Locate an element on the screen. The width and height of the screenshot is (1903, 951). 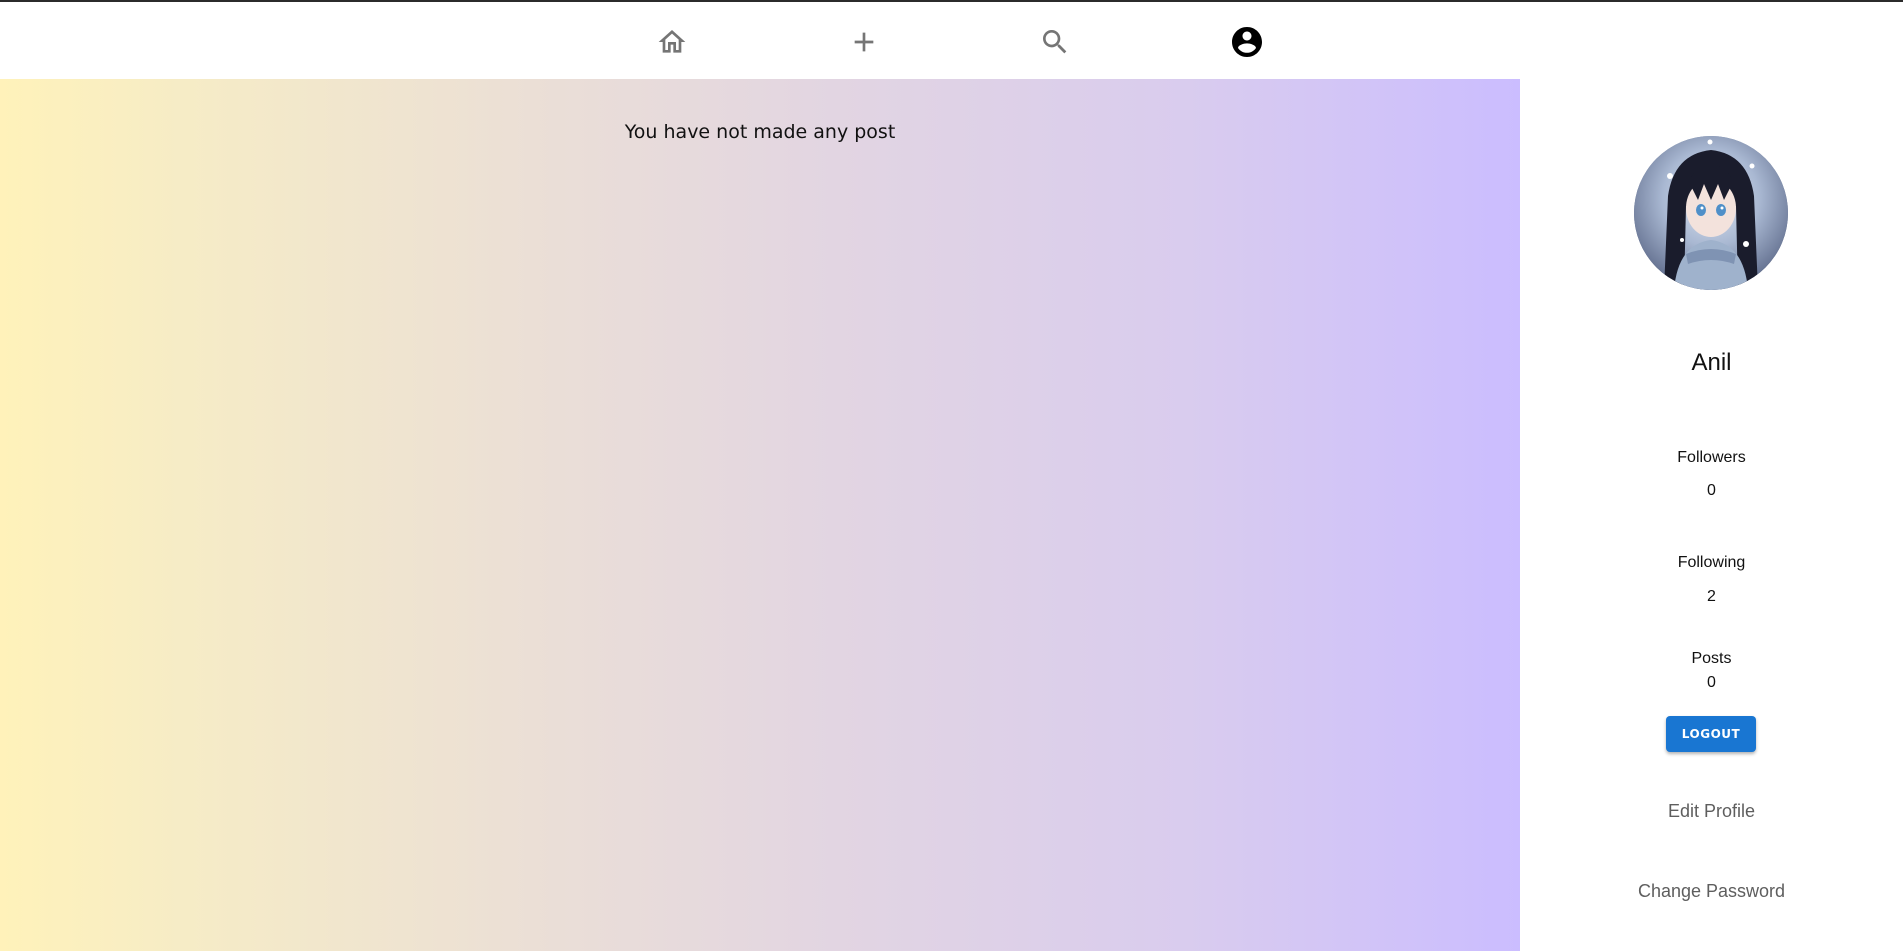
nav-add-post-button is located at coordinates (864, 42).